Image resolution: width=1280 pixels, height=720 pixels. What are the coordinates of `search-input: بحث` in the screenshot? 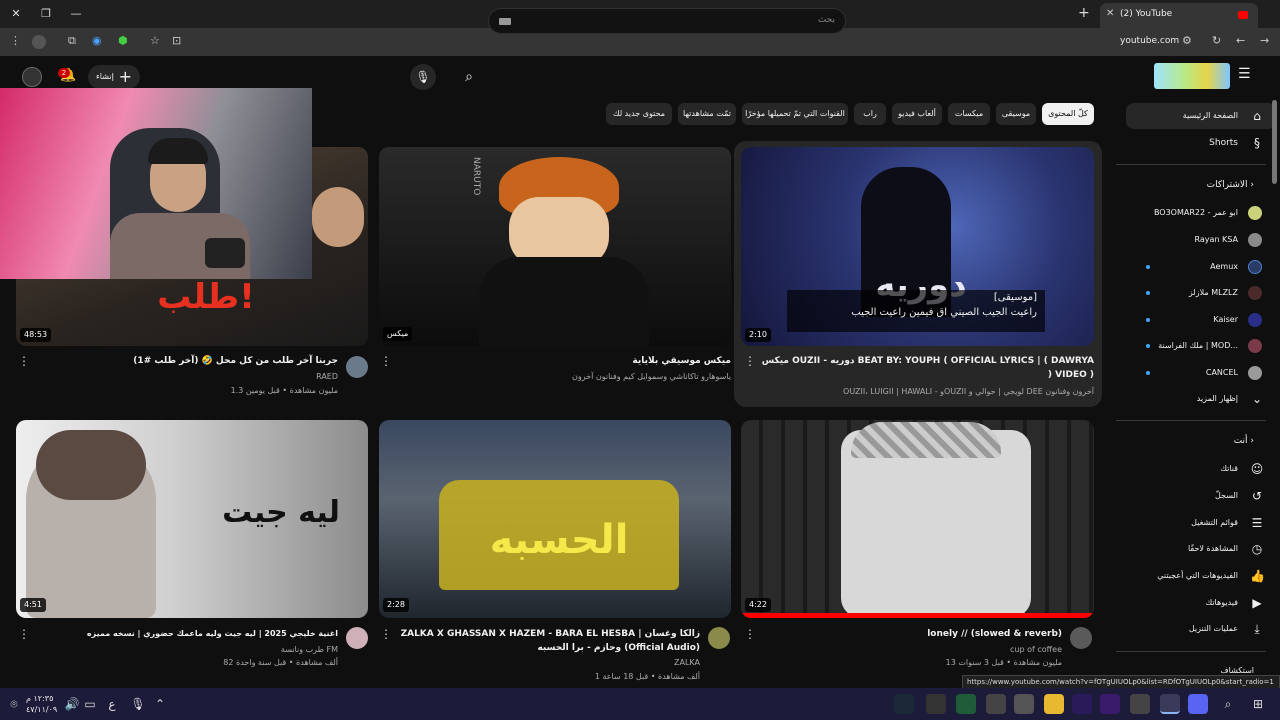 It's located at (667, 21).